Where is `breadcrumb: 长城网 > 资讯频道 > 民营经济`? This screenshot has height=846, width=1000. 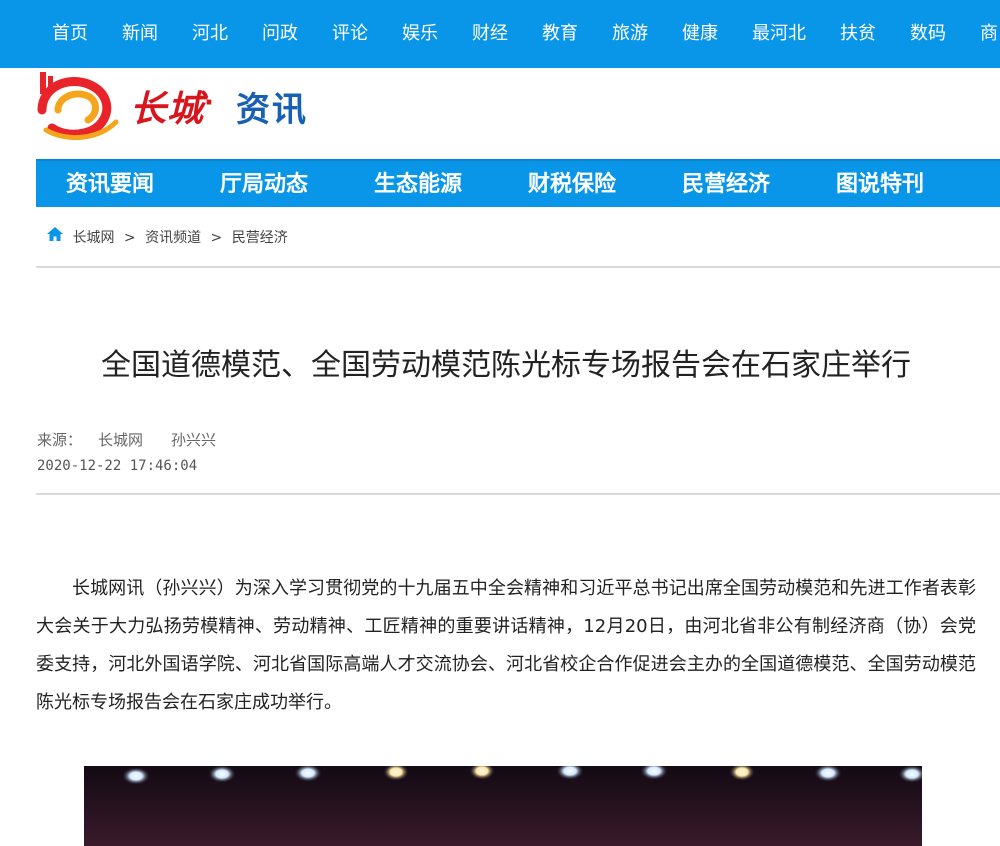 breadcrumb: 长城网 > 资讯频道 > 民营经济 is located at coordinates (167, 238).